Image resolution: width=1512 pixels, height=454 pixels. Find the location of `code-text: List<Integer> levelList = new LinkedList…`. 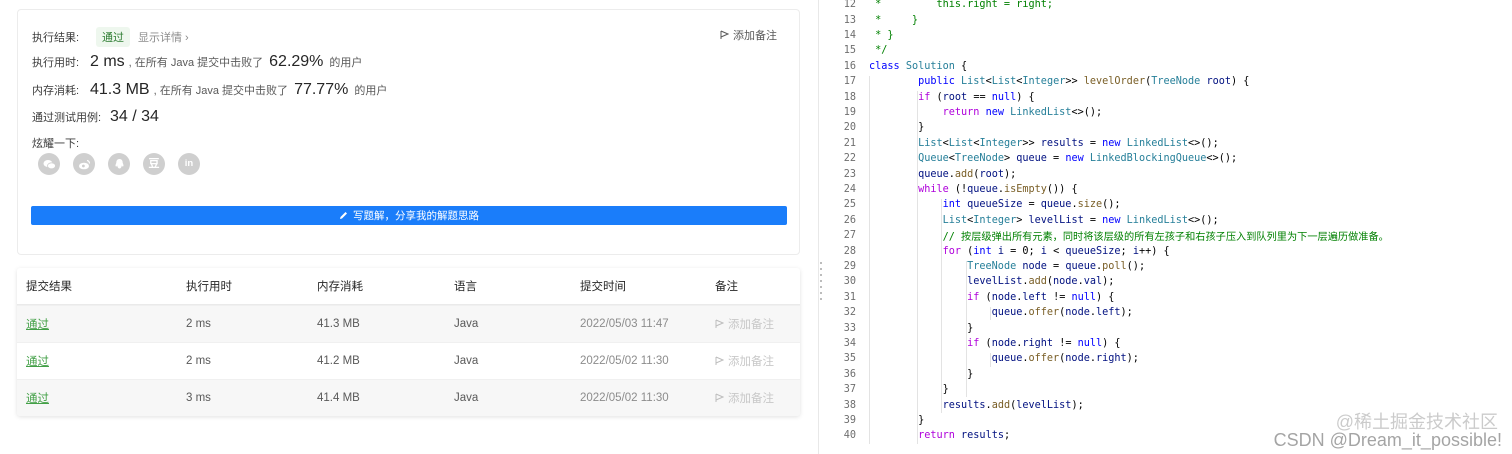

code-text: List<Integer> levelList = new LinkedList… is located at coordinates (1080, 220).